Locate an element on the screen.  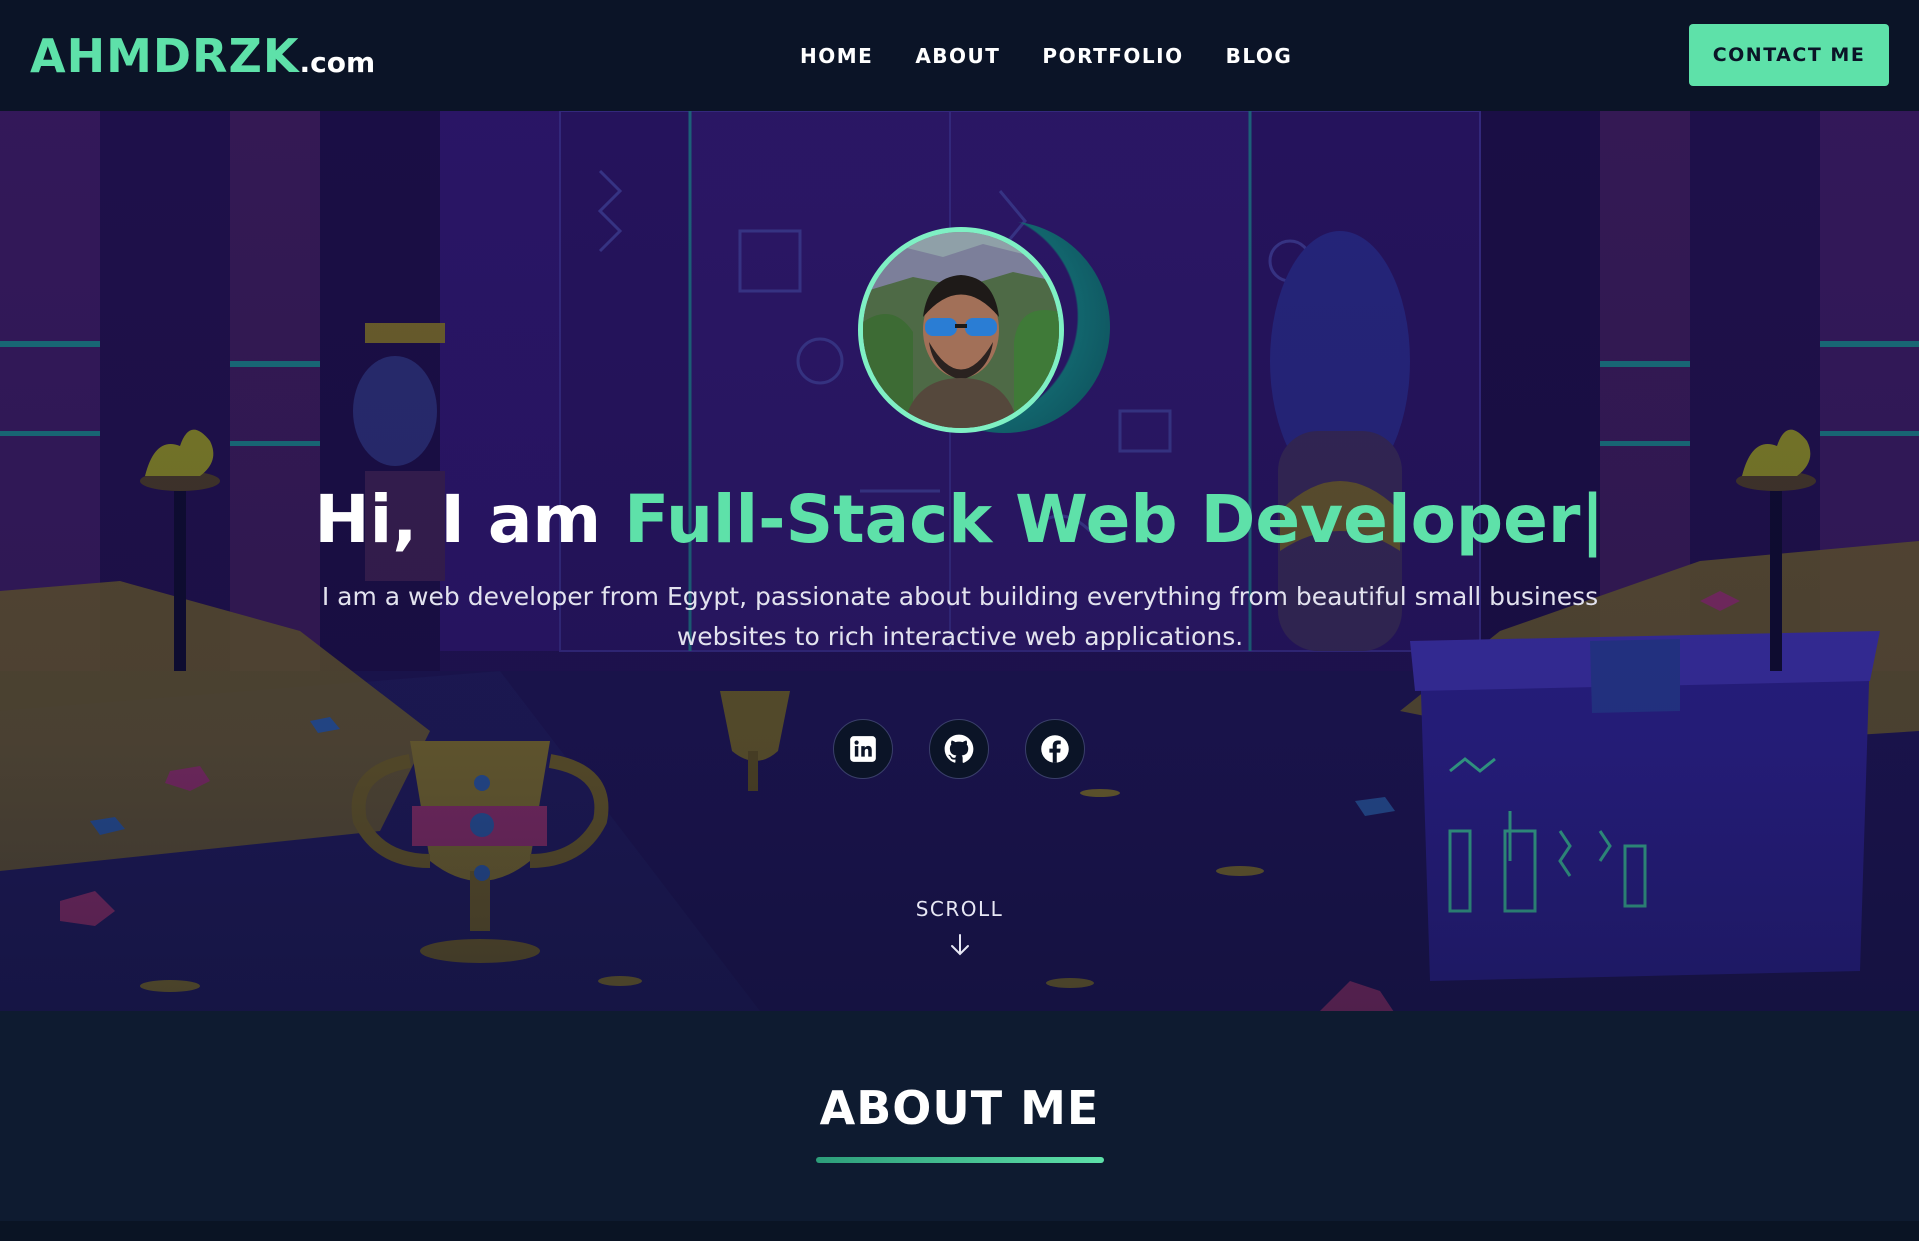
github-link is located at coordinates (959, 749).